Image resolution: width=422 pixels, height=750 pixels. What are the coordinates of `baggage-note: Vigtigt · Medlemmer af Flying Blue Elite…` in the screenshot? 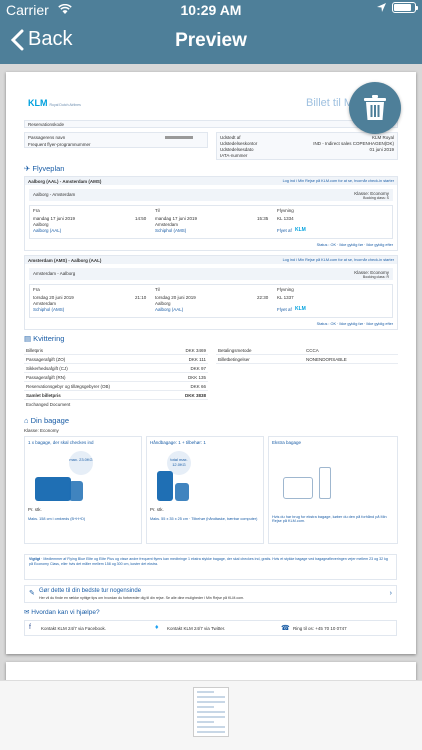 It's located at (210, 567).